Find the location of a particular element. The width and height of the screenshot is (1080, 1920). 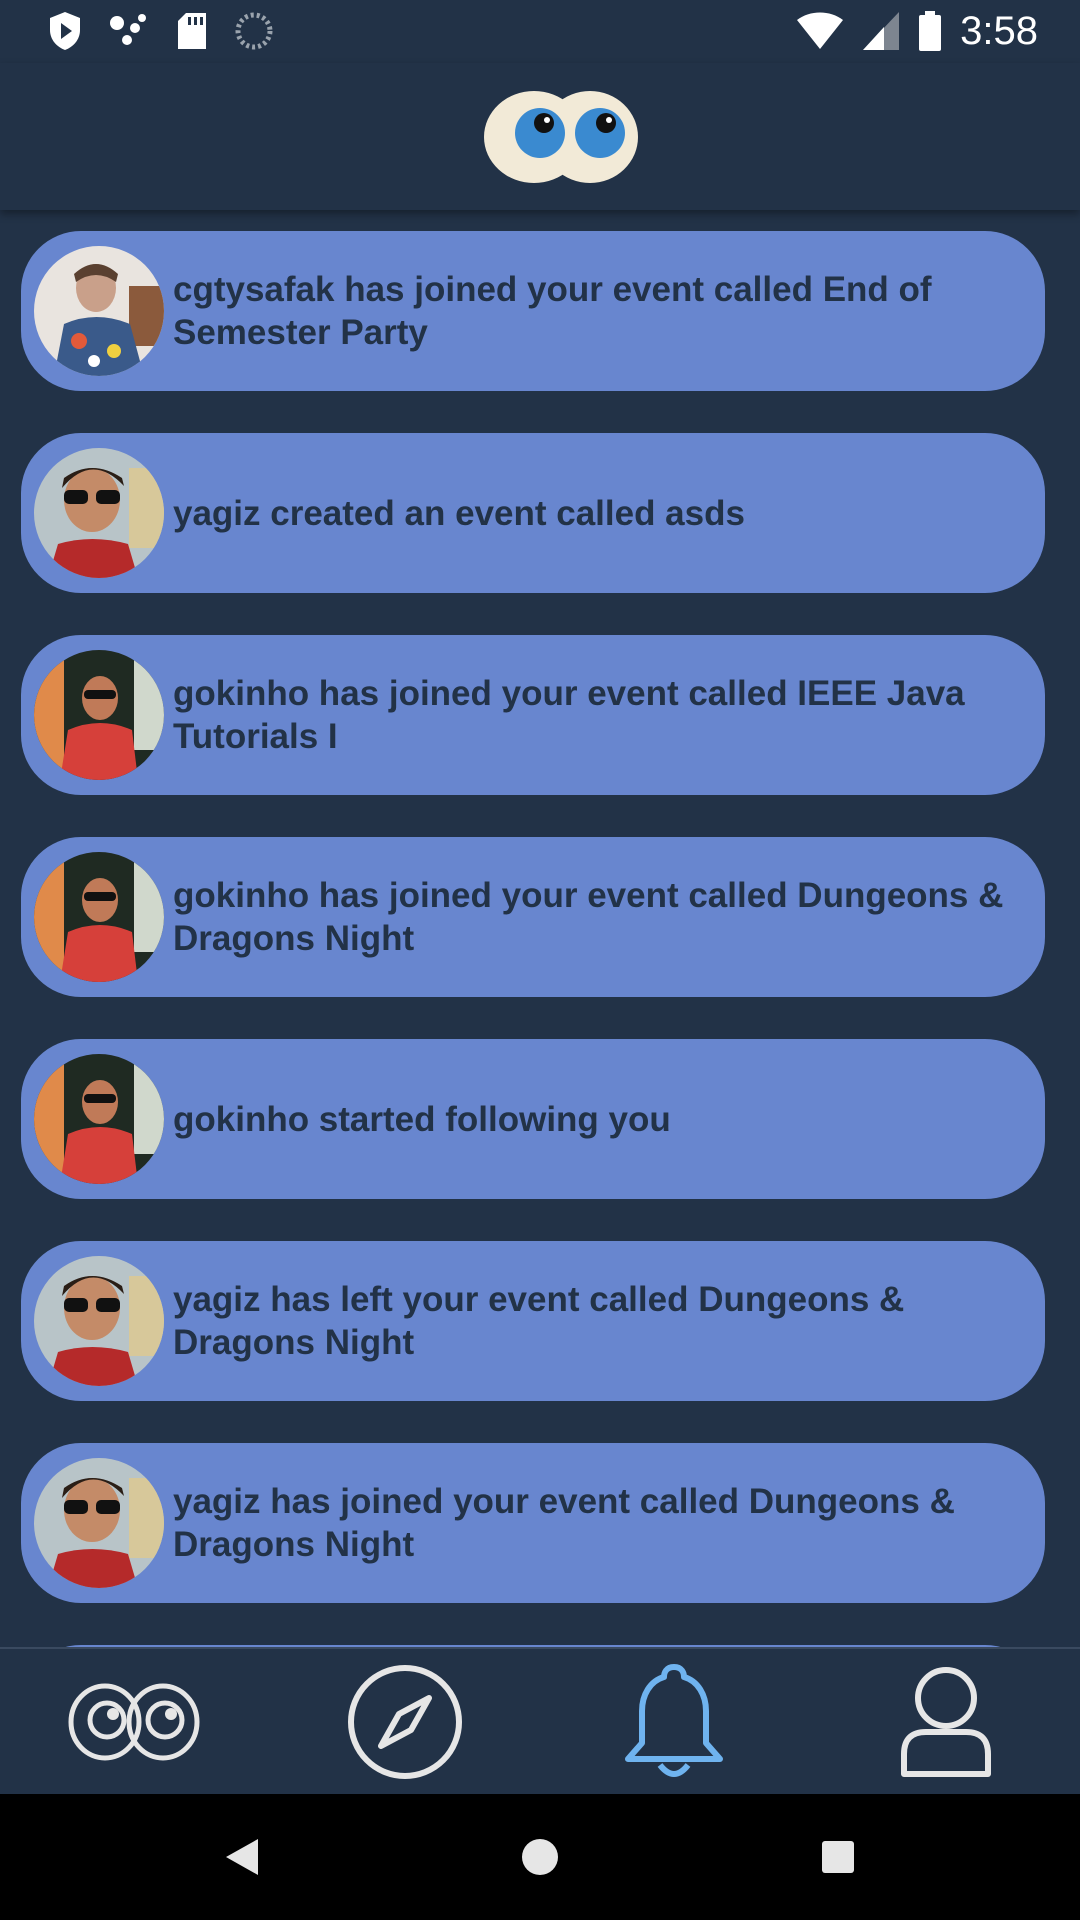

notification-text: yagiz created an event called asds is located at coordinates (459, 513).